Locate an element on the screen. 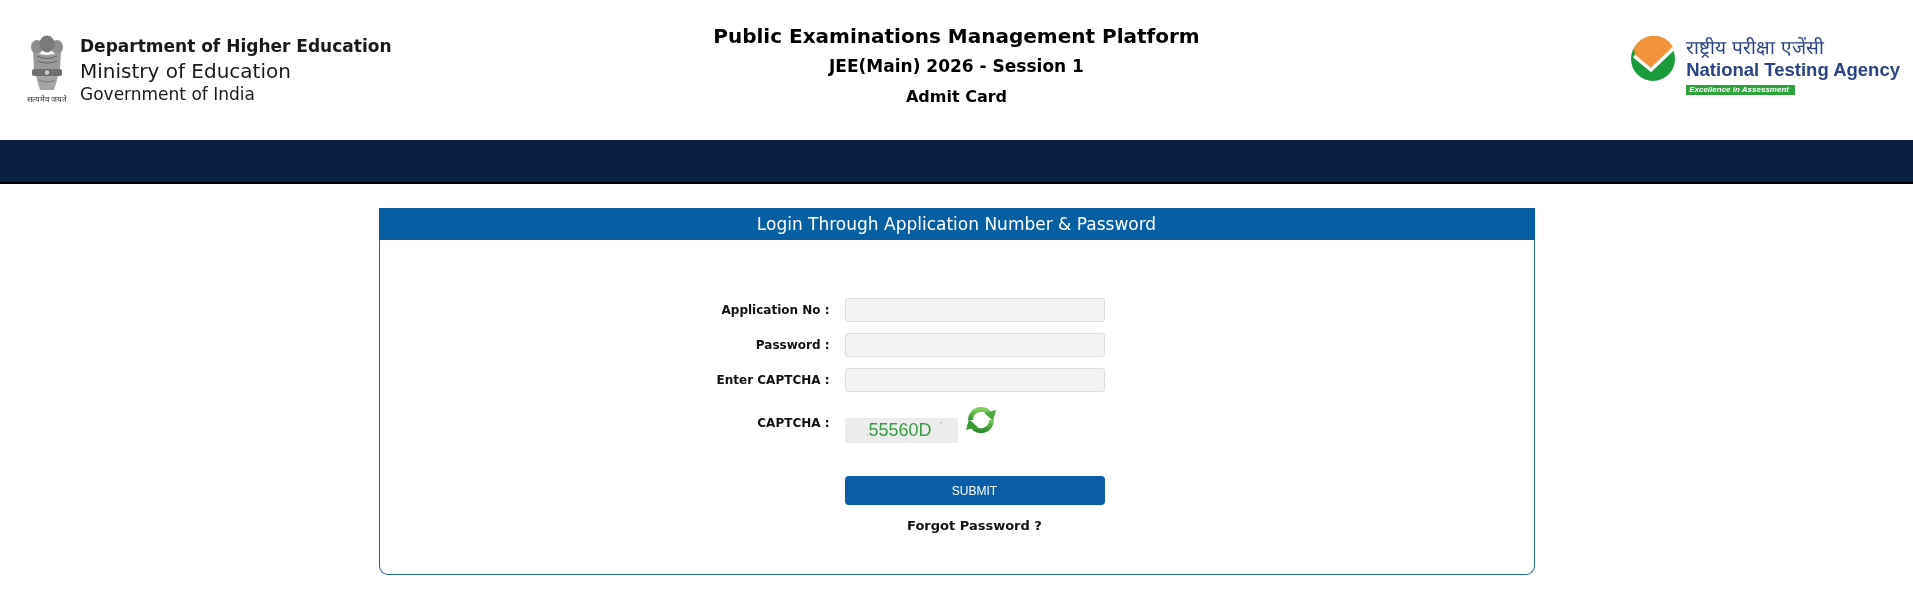 The height and width of the screenshot is (603, 1913). field-label: Enter CAPTCHA : is located at coordinates (773, 380).